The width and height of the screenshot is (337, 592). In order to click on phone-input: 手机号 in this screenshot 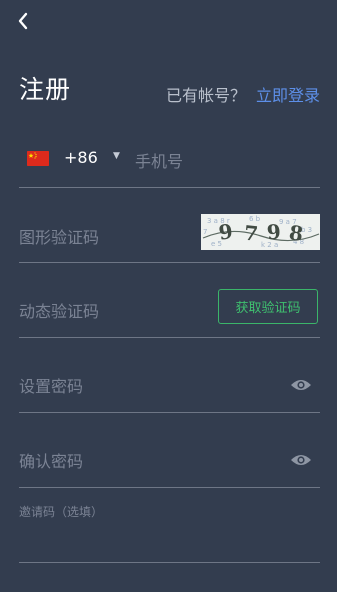, I will do `click(159, 160)`.